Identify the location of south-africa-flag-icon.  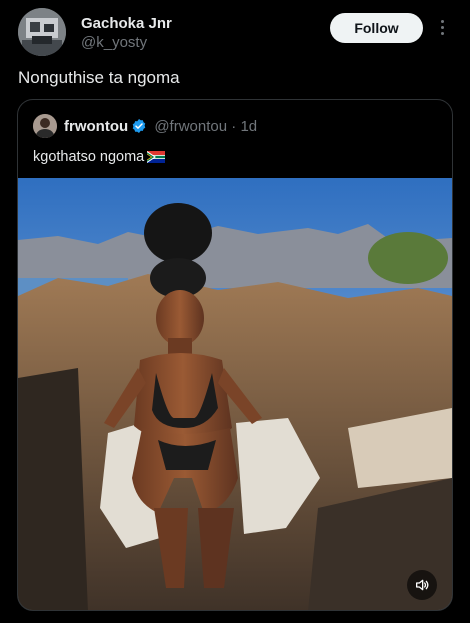
(156, 157).